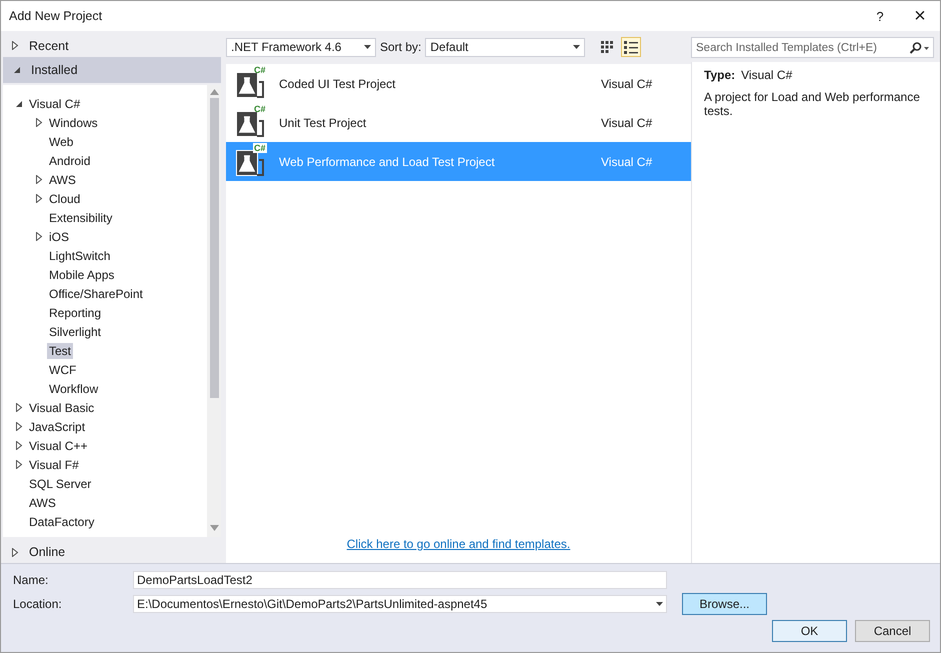 This screenshot has height=653, width=941. Describe the element at coordinates (79, 256) in the screenshot. I see `tree-item: LightSwitch` at that location.